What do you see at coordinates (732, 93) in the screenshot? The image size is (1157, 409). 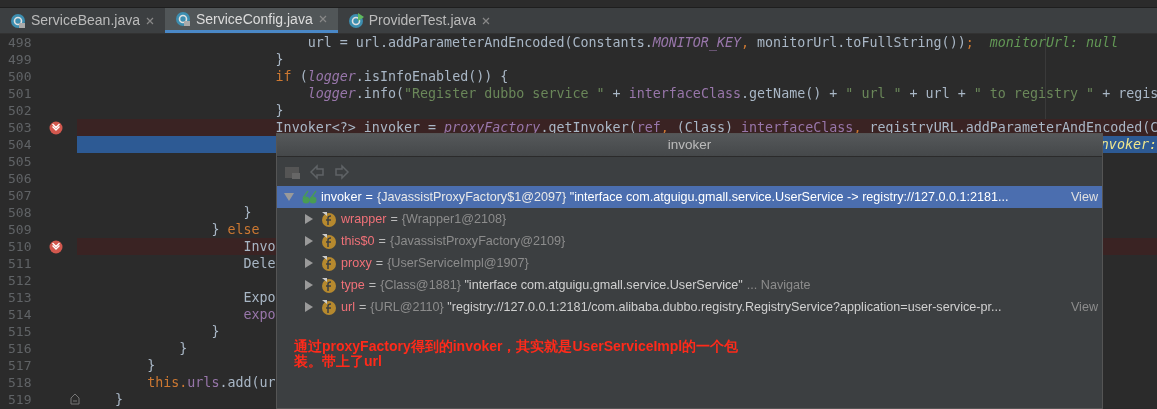 I see `code-line: logger.info("Register dubbo service " + interfaceClass.getName() + " url " + url + " to registry " + regis` at bounding box center [732, 93].